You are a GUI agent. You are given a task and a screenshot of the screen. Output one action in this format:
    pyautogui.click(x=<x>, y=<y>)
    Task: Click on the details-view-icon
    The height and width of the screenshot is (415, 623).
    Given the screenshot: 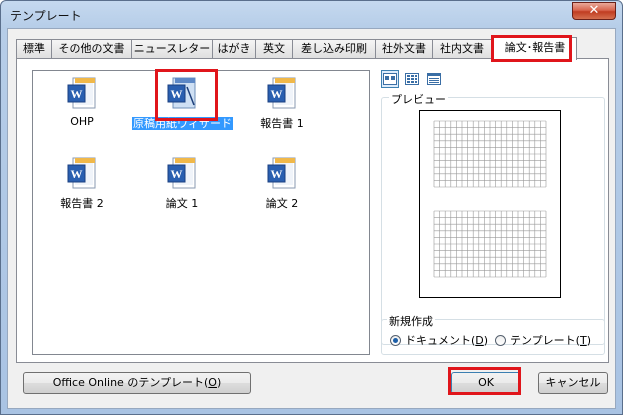 What is the action you would take?
    pyautogui.click(x=434, y=79)
    